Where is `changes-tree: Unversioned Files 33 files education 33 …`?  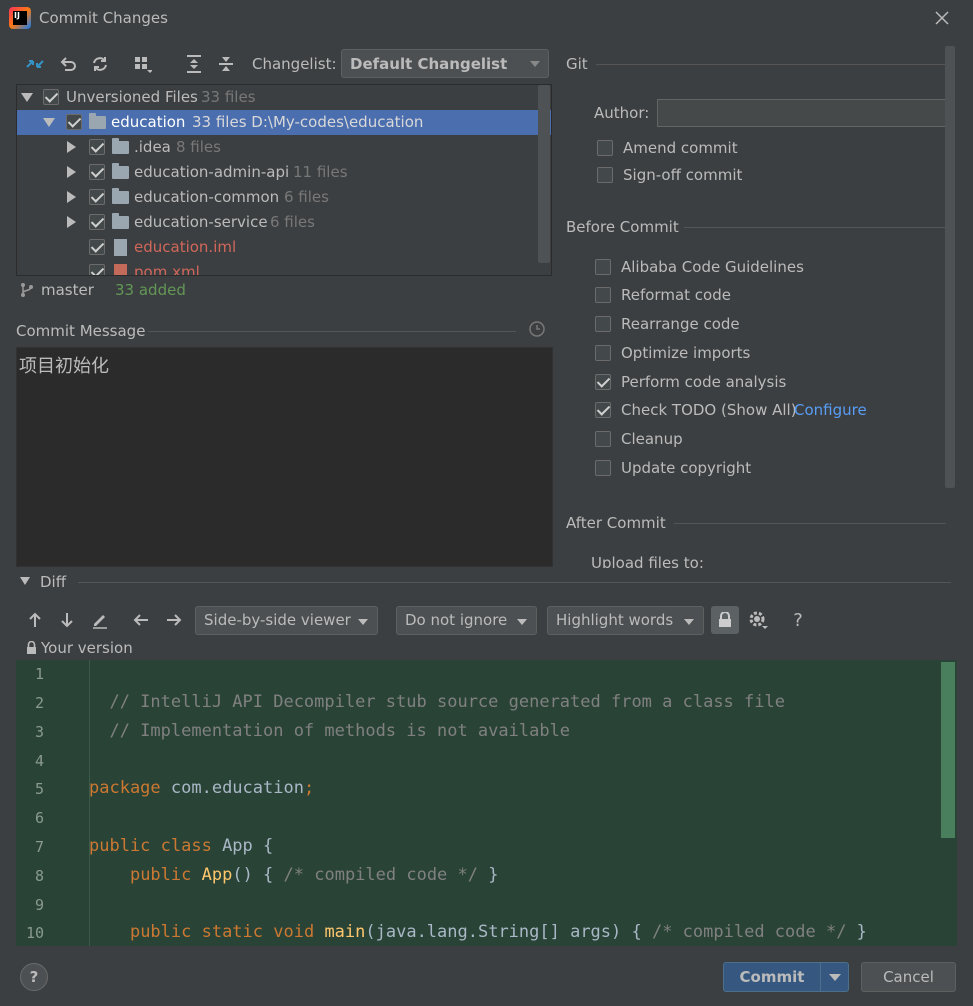 changes-tree: Unversioned Files 33 files education 33 … is located at coordinates (284, 180).